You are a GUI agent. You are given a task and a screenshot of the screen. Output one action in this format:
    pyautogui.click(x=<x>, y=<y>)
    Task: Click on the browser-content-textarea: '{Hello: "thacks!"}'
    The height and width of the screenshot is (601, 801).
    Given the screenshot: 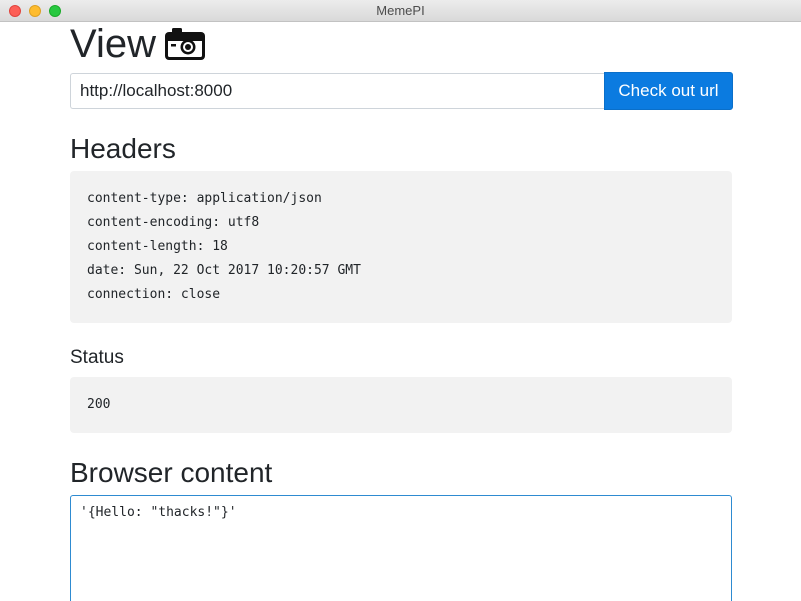 What is the action you would take?
    pyautogui.click(x=401, y=548)
    